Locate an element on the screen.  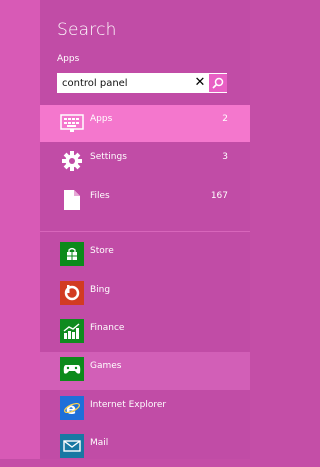
category-label: Apps is located at coordinates (101, 119).